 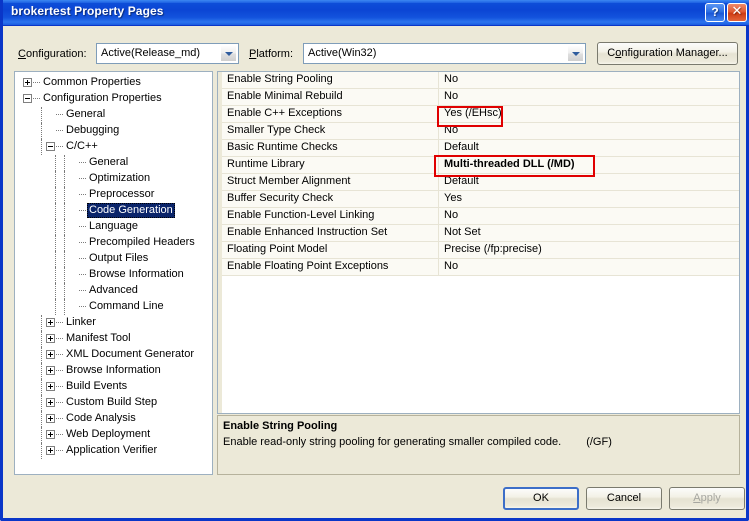 I want to click on grid-row-name: Buffer Security Check, so click(x=280, y=198).